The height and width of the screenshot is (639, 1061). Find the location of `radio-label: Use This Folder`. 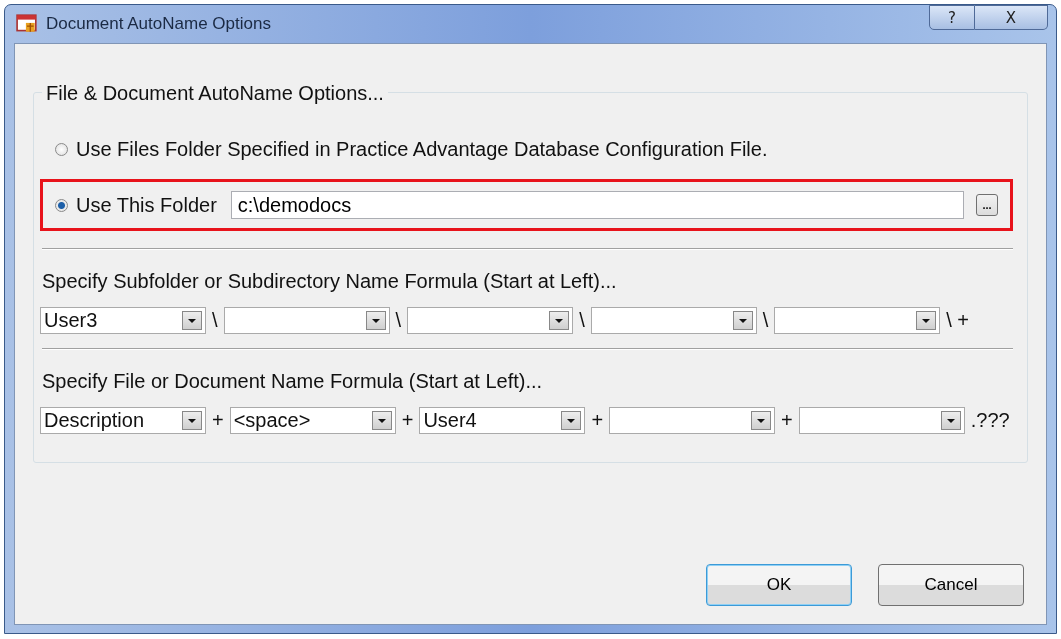

radio-label: Use This Folder is located at coordinates (146, 205).